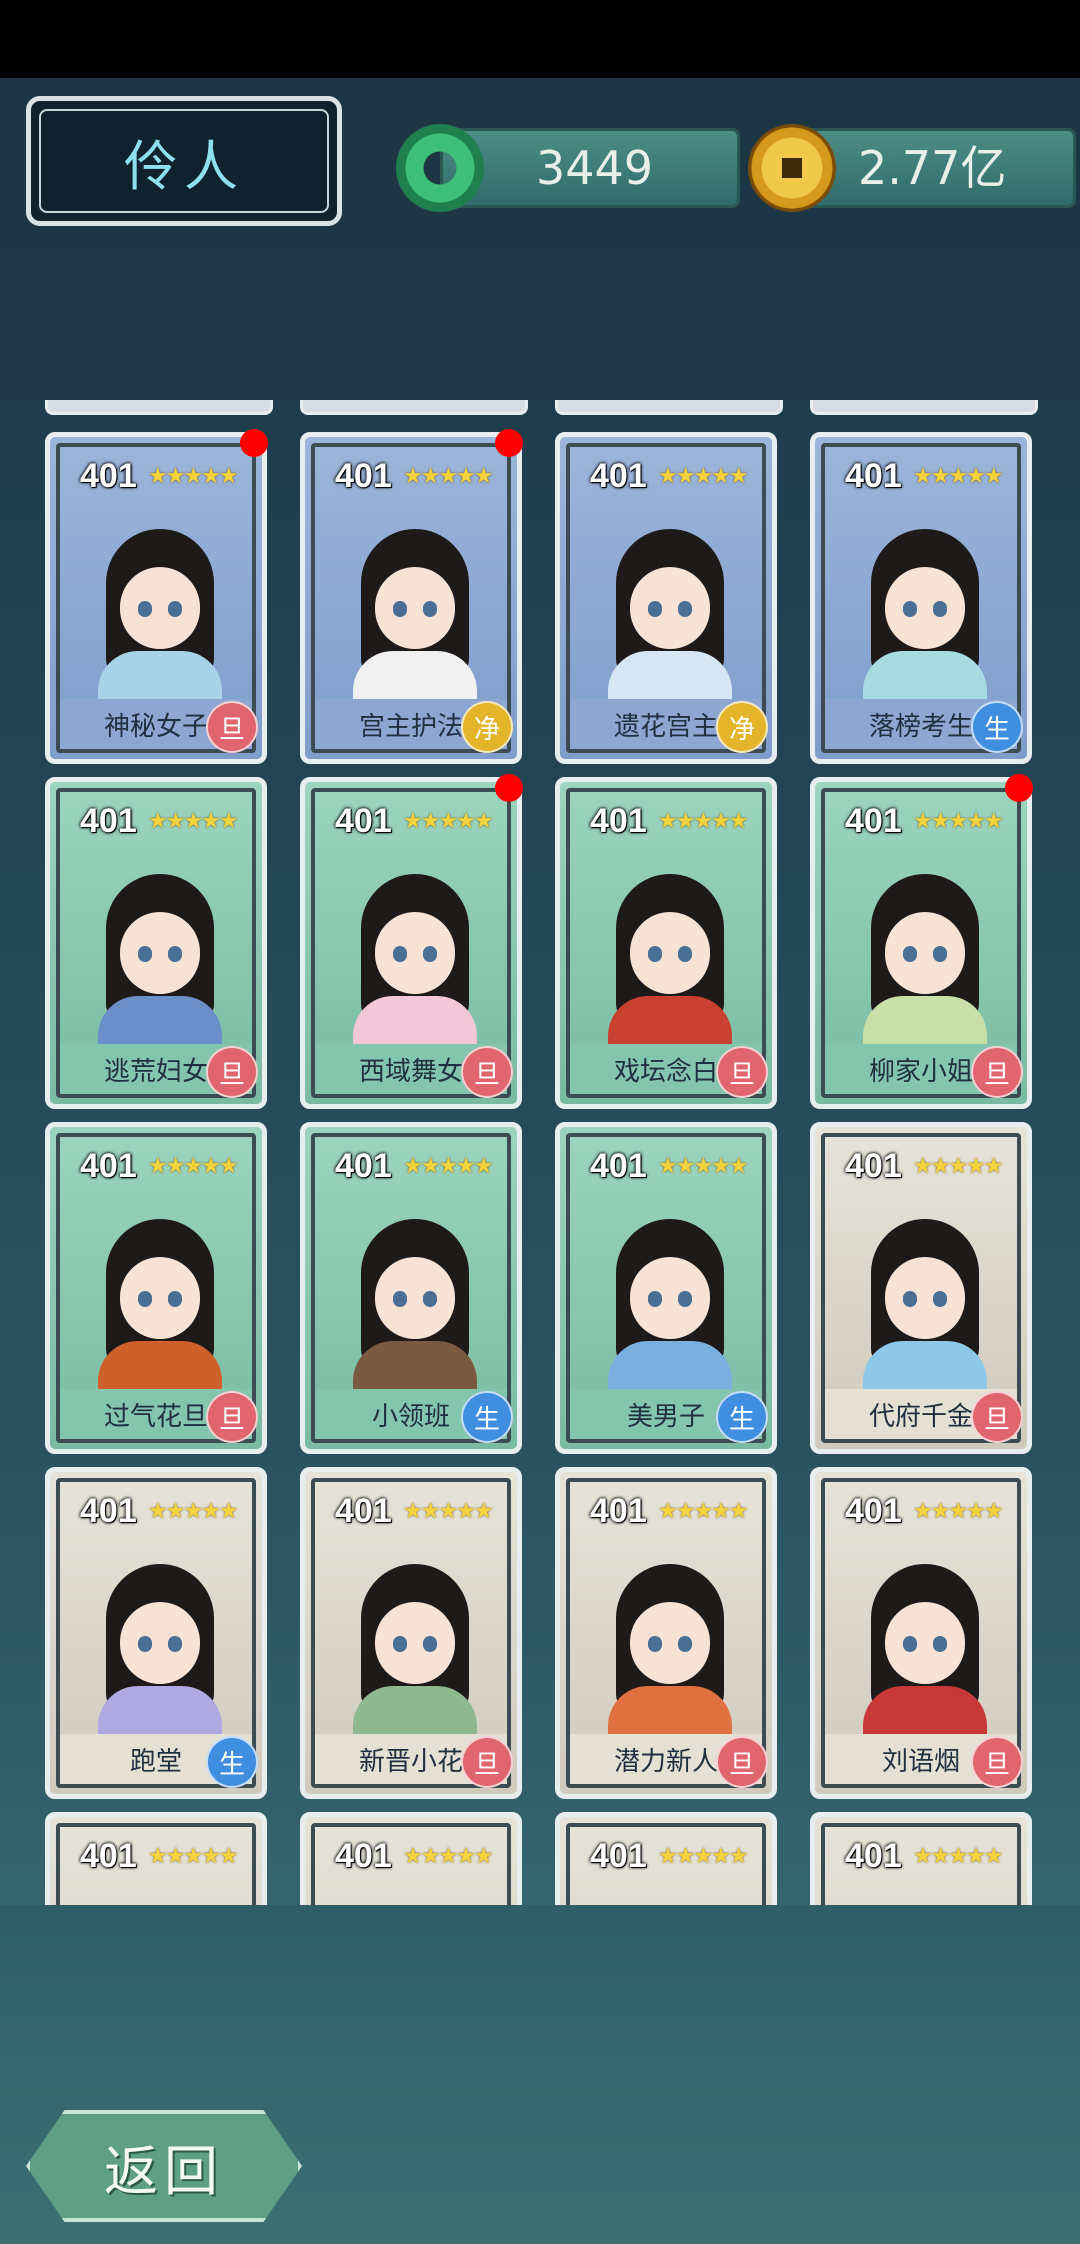 This screenshot has width=1080, height=2244. I want to click on coin-icon, so click(792, 168).